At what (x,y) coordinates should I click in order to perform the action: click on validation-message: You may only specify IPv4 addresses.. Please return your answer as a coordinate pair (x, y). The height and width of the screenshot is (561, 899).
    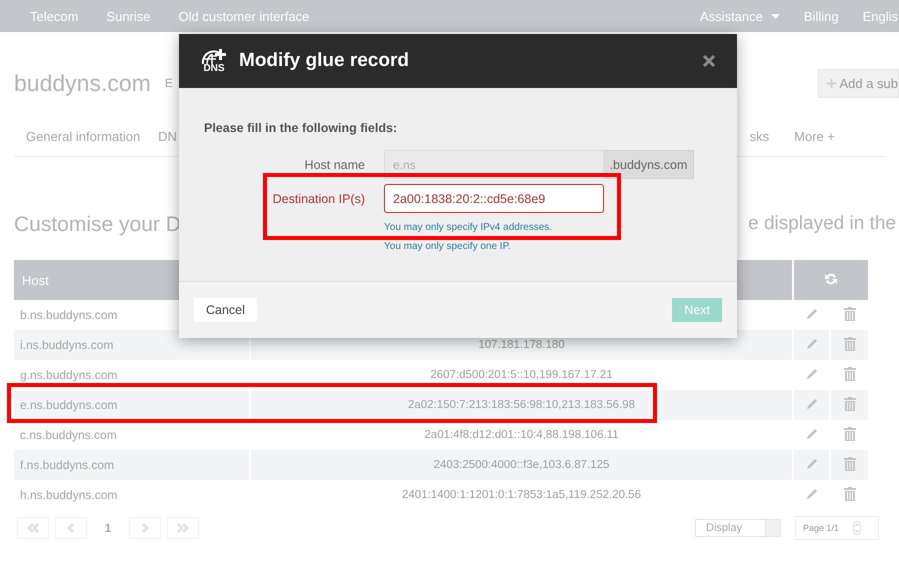
    Looking at the image, I should click on (469, 227).